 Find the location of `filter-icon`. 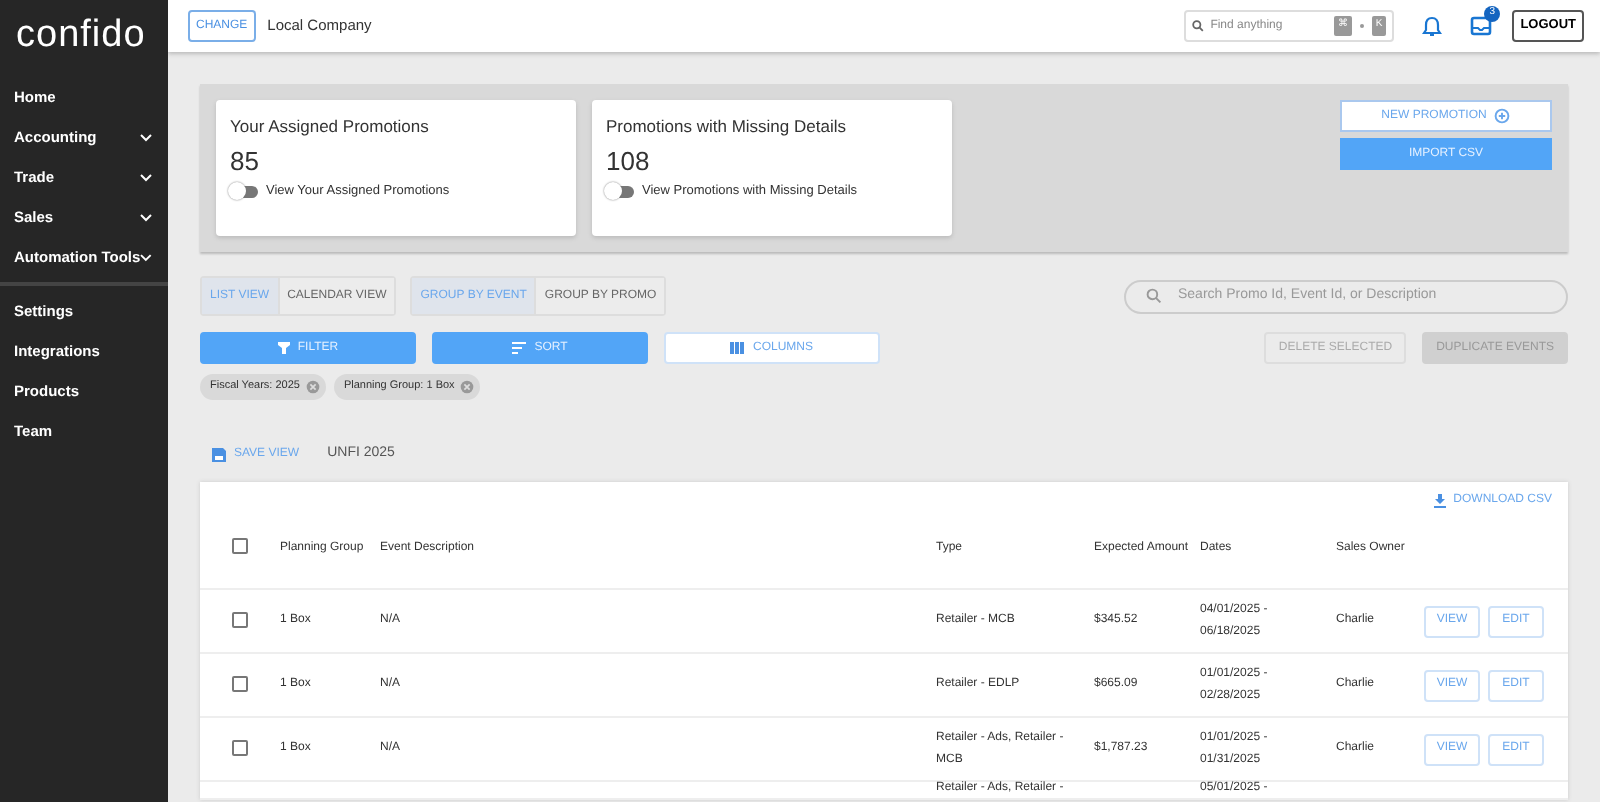

filter-icon is located at coordinates (283, 348).